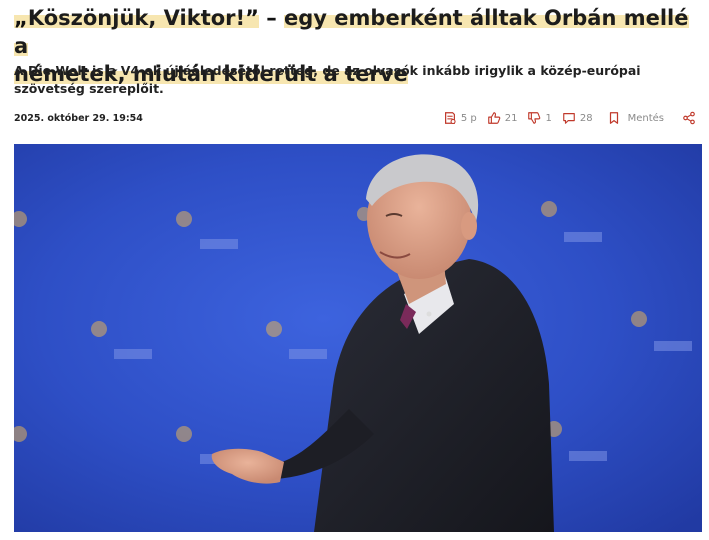 This screenshot has height=540, width=709. I want to click on title-highlight-1: „Köszönjük, Viktor!”, so click(136, 18).